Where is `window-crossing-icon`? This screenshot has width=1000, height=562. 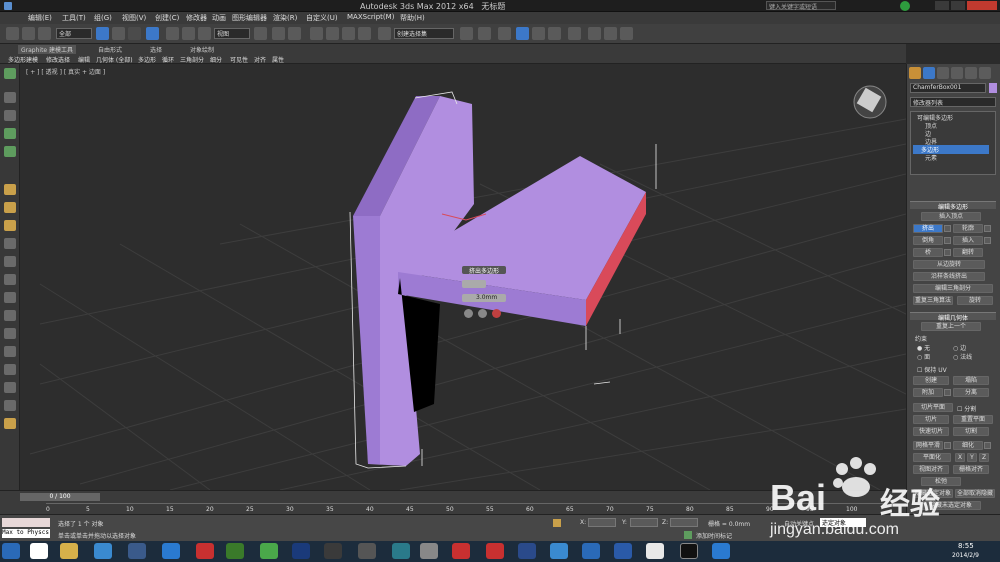
window-crossing-icon is located at coordinates (152, 33).